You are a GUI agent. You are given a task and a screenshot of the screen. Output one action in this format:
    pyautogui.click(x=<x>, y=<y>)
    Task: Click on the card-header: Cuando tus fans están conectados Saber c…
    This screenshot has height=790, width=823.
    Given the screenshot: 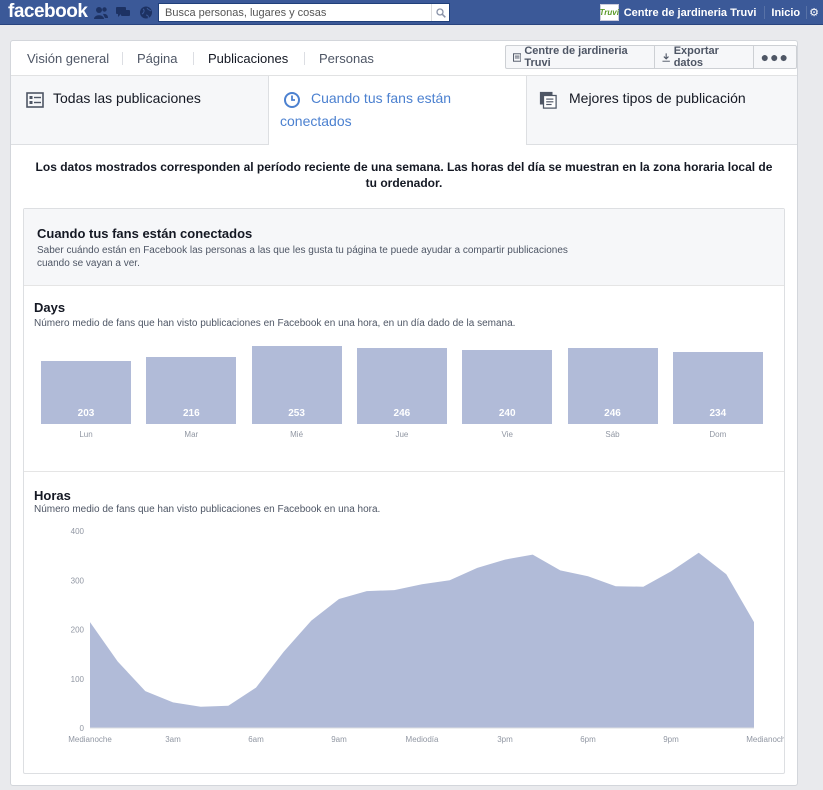 What is the action you would take?
    pyautogui.click(x=404, y=247)
    